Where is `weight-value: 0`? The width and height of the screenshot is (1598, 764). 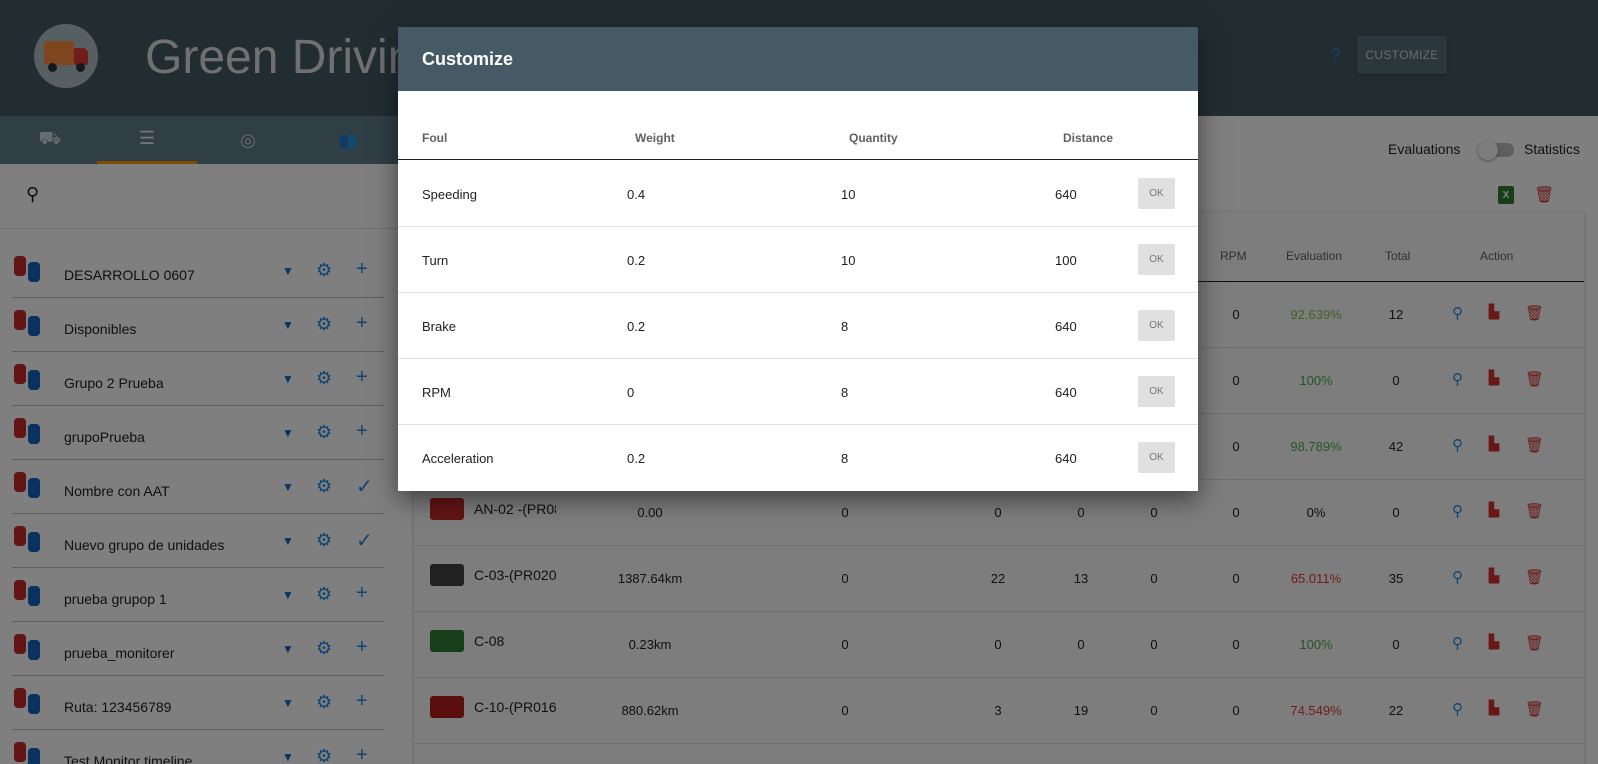
weight-value: 0 is located at coordinates (630, 392).